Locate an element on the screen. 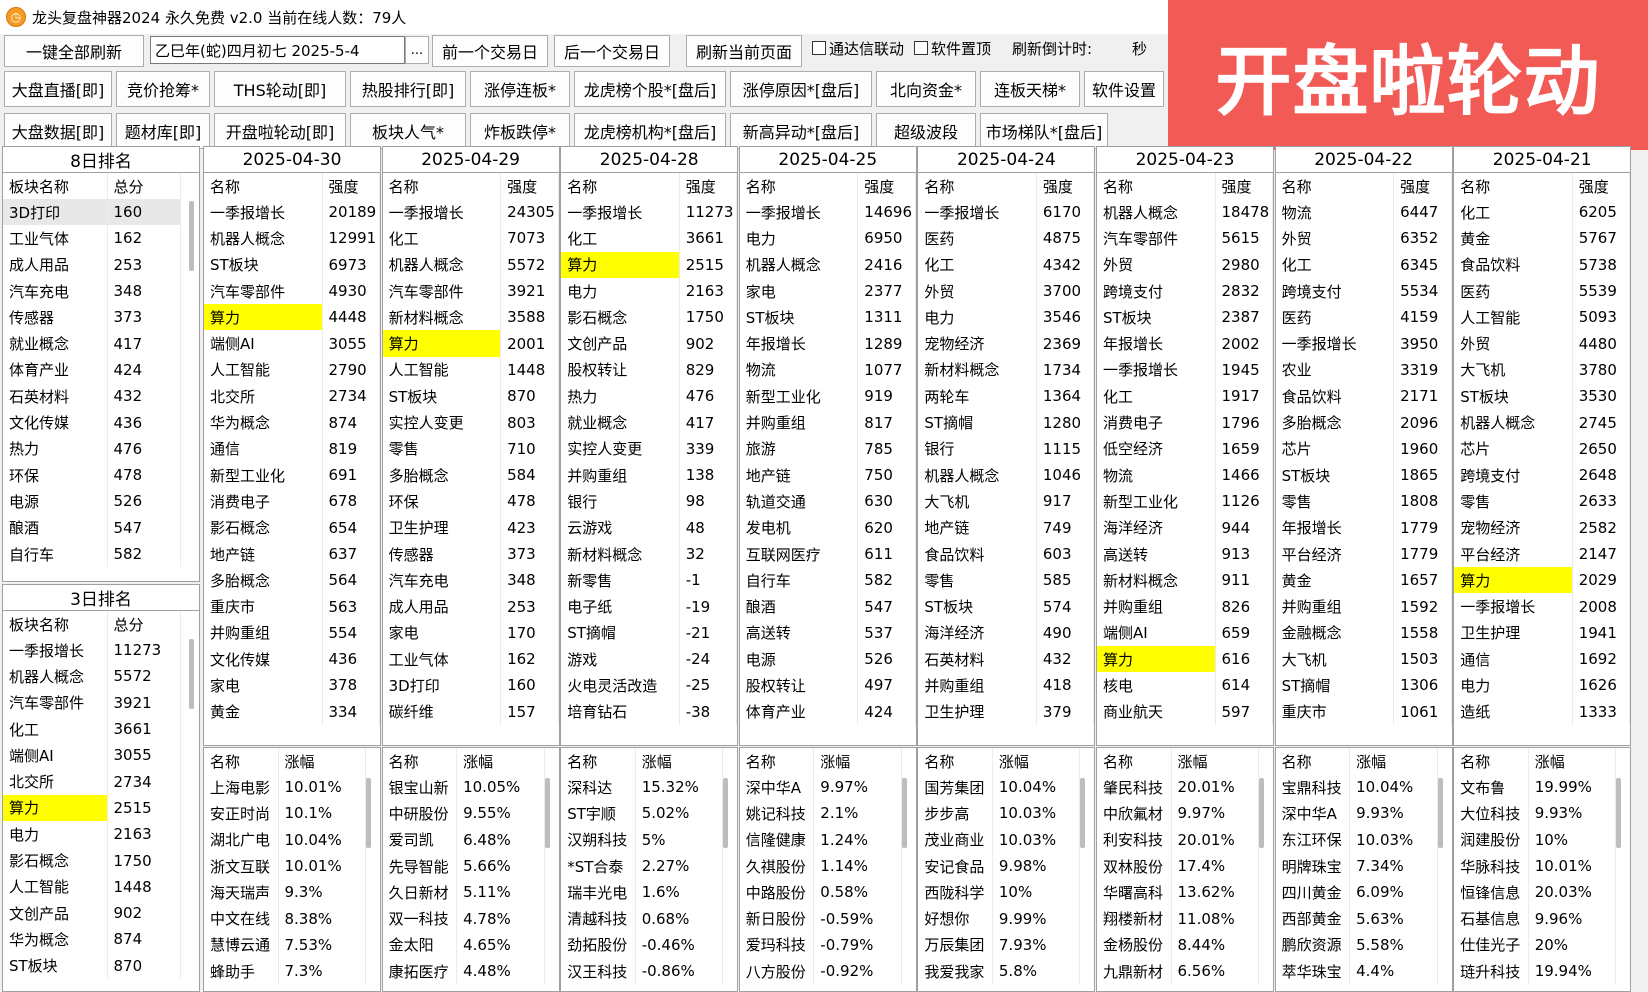 Image resolution: width=1648 pixels, height=992 pixels. table-row: 并购重组 1592 is located at coordinates (1363, 606).